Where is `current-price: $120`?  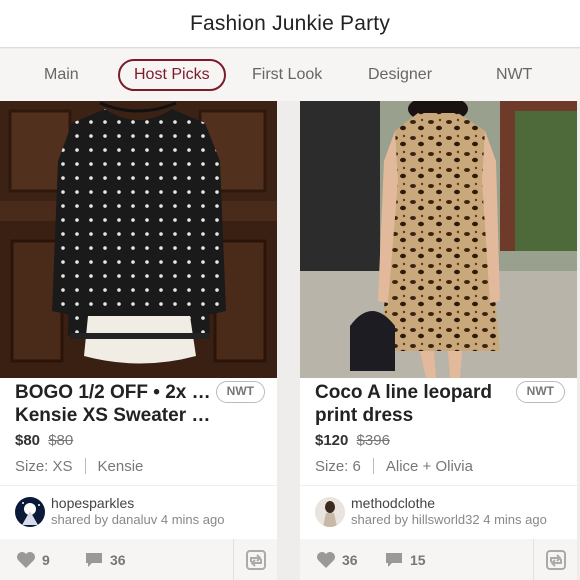
current-price: $120 is located at coordinates (332, 440).